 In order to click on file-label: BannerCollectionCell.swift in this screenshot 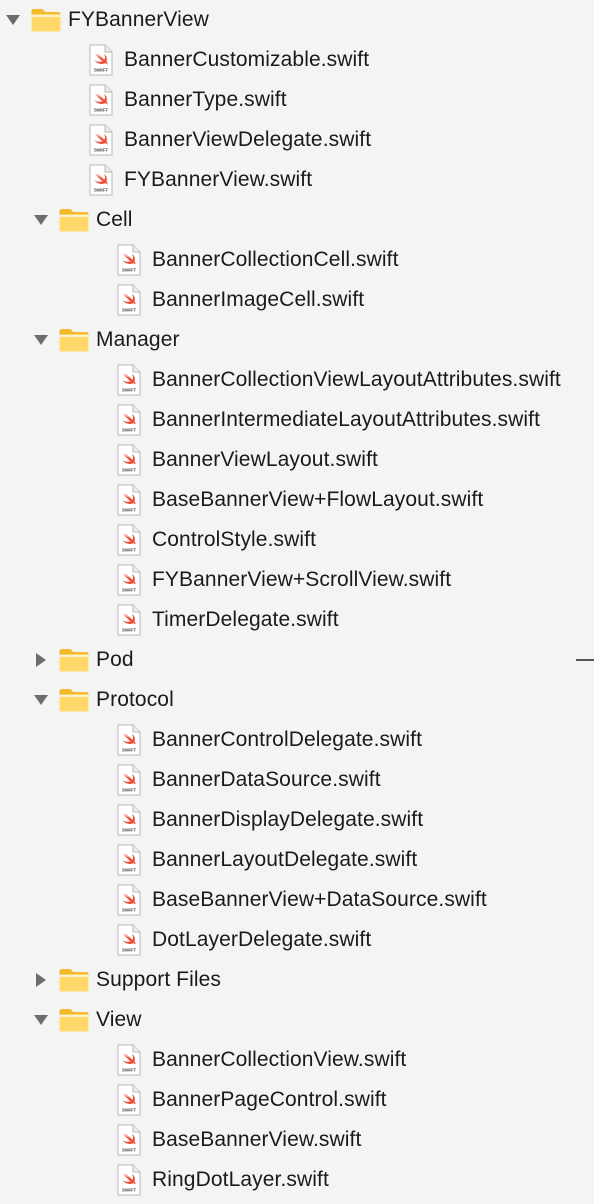, I will do `click(275, 259)`.